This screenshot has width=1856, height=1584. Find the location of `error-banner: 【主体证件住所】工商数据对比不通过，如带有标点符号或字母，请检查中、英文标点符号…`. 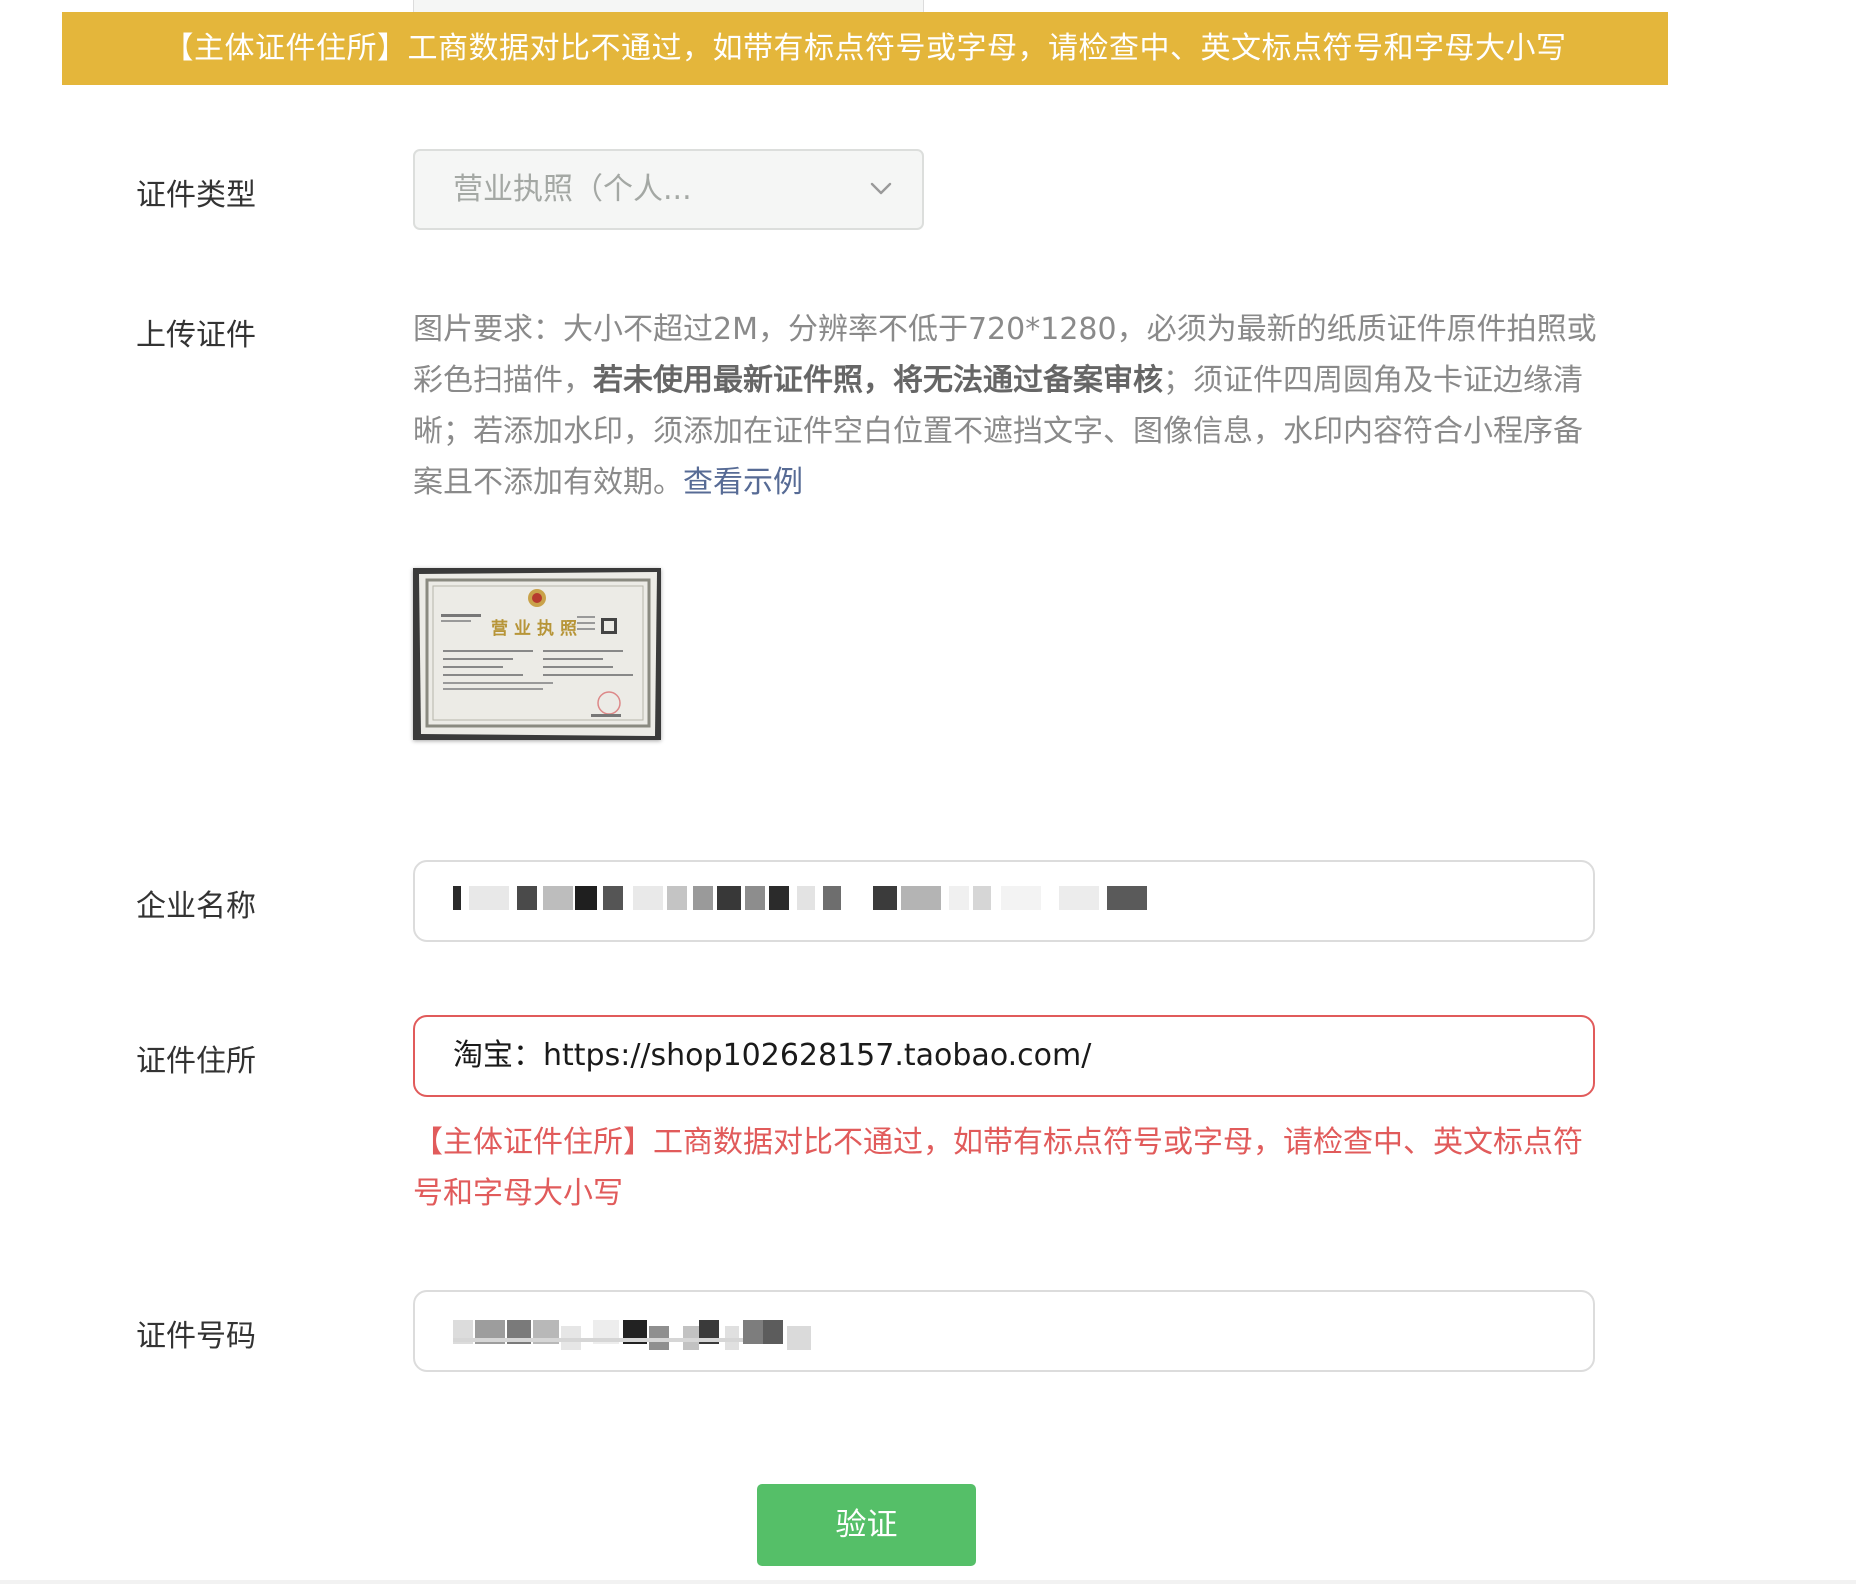

error-banner: 【主体证件住所】工商数据对比不通过，如带有标点符号或字母，请检查中、英文标点符号… is located at coordinates (865, 48).